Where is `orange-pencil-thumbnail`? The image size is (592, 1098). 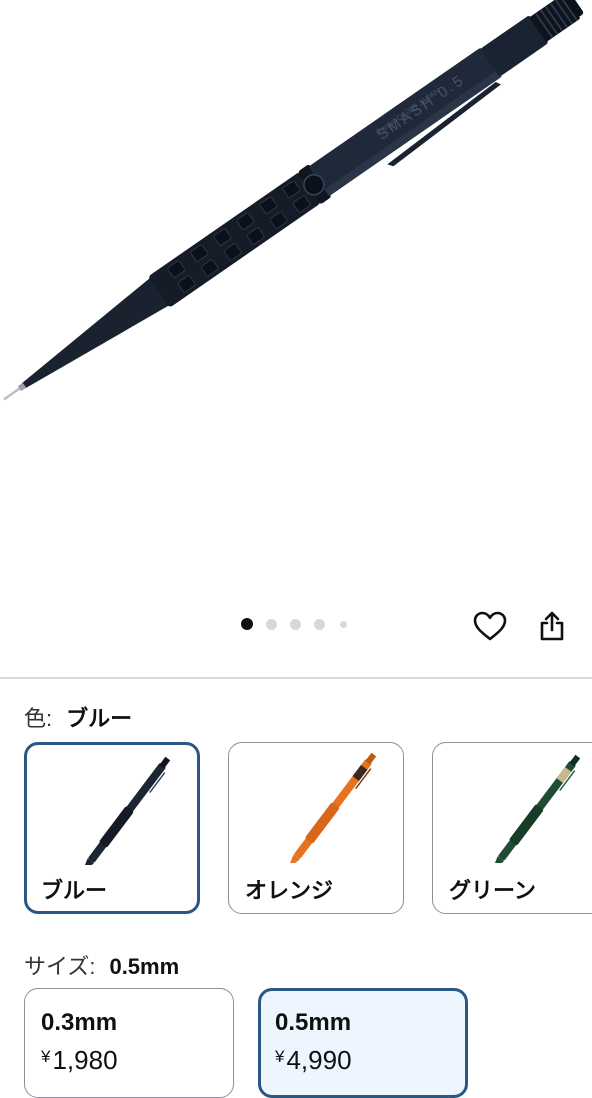
orange-pencil-thumbnail is located at coordinates (332, 807).